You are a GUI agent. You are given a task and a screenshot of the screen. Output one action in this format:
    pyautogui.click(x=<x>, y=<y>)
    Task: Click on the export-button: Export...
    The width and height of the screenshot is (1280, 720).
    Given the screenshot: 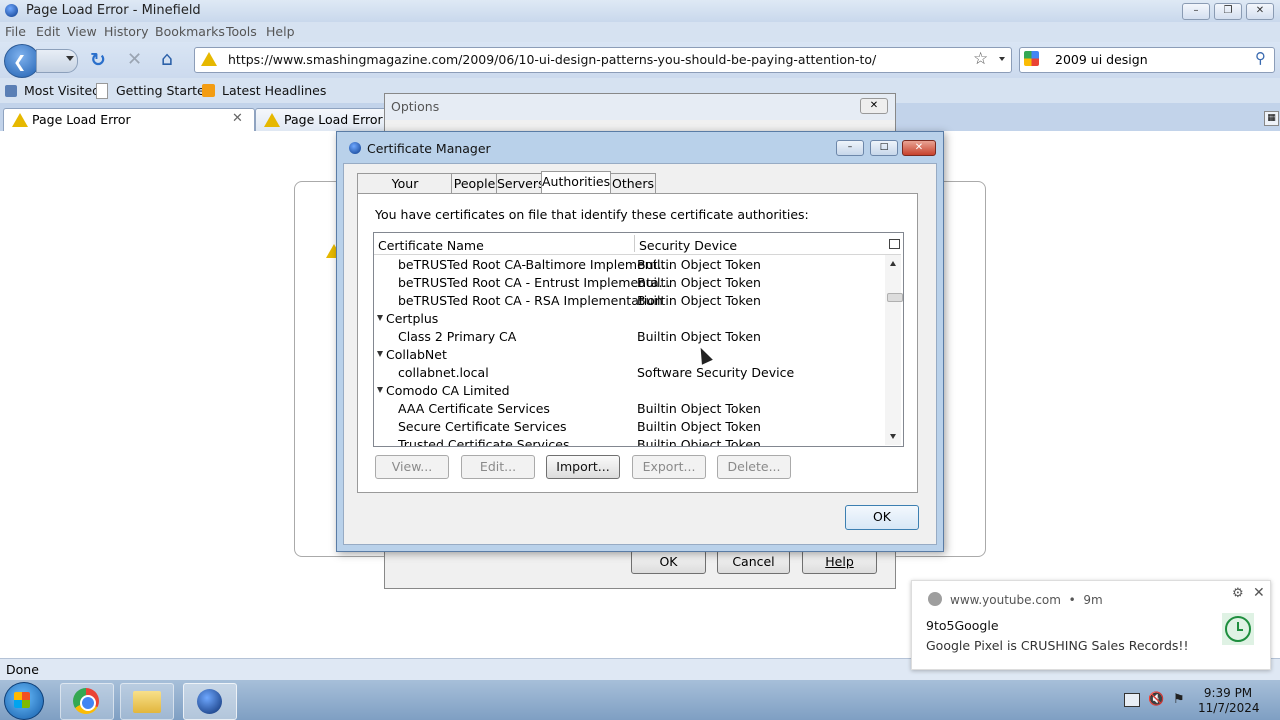 What is the action you would take?
    pyautogui.click(x=669, y=467)
    